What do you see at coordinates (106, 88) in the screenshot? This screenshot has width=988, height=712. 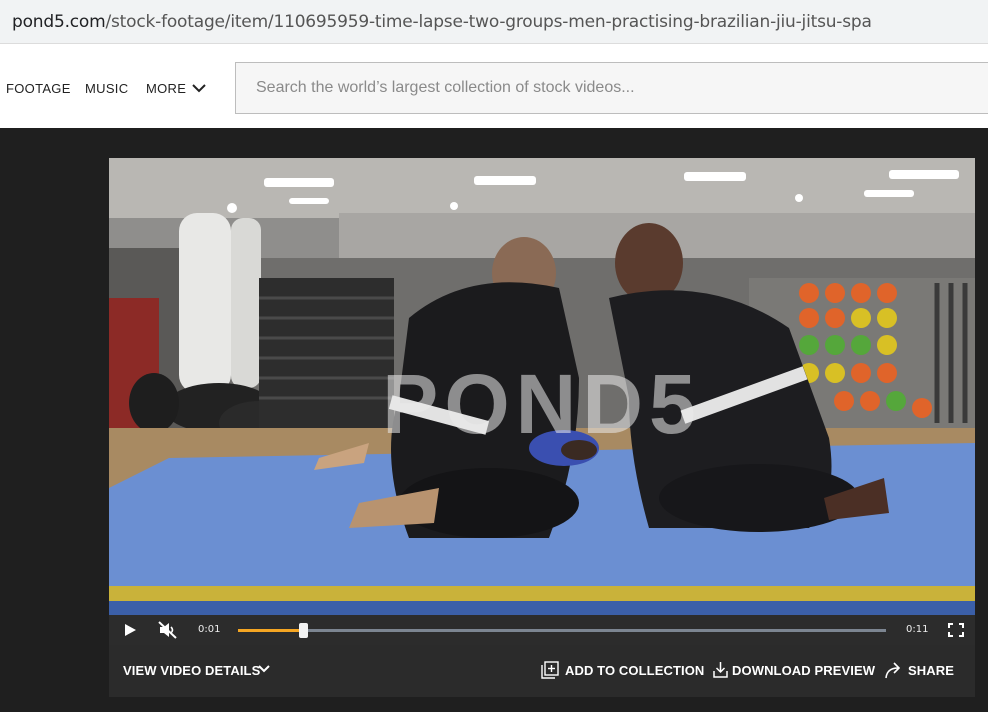 I see `nav-music: MUSIC` at bounding box center [106, 88].